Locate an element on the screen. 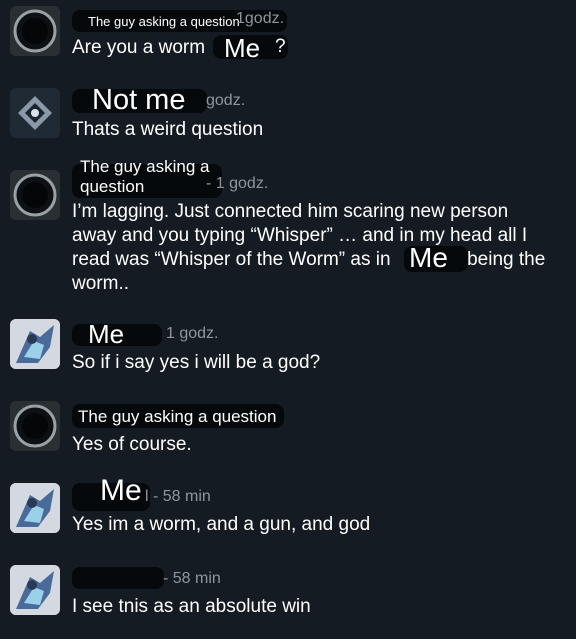 This screenshot has height=639, width=576. author-label: Not me is located at coordinates (139, 100).